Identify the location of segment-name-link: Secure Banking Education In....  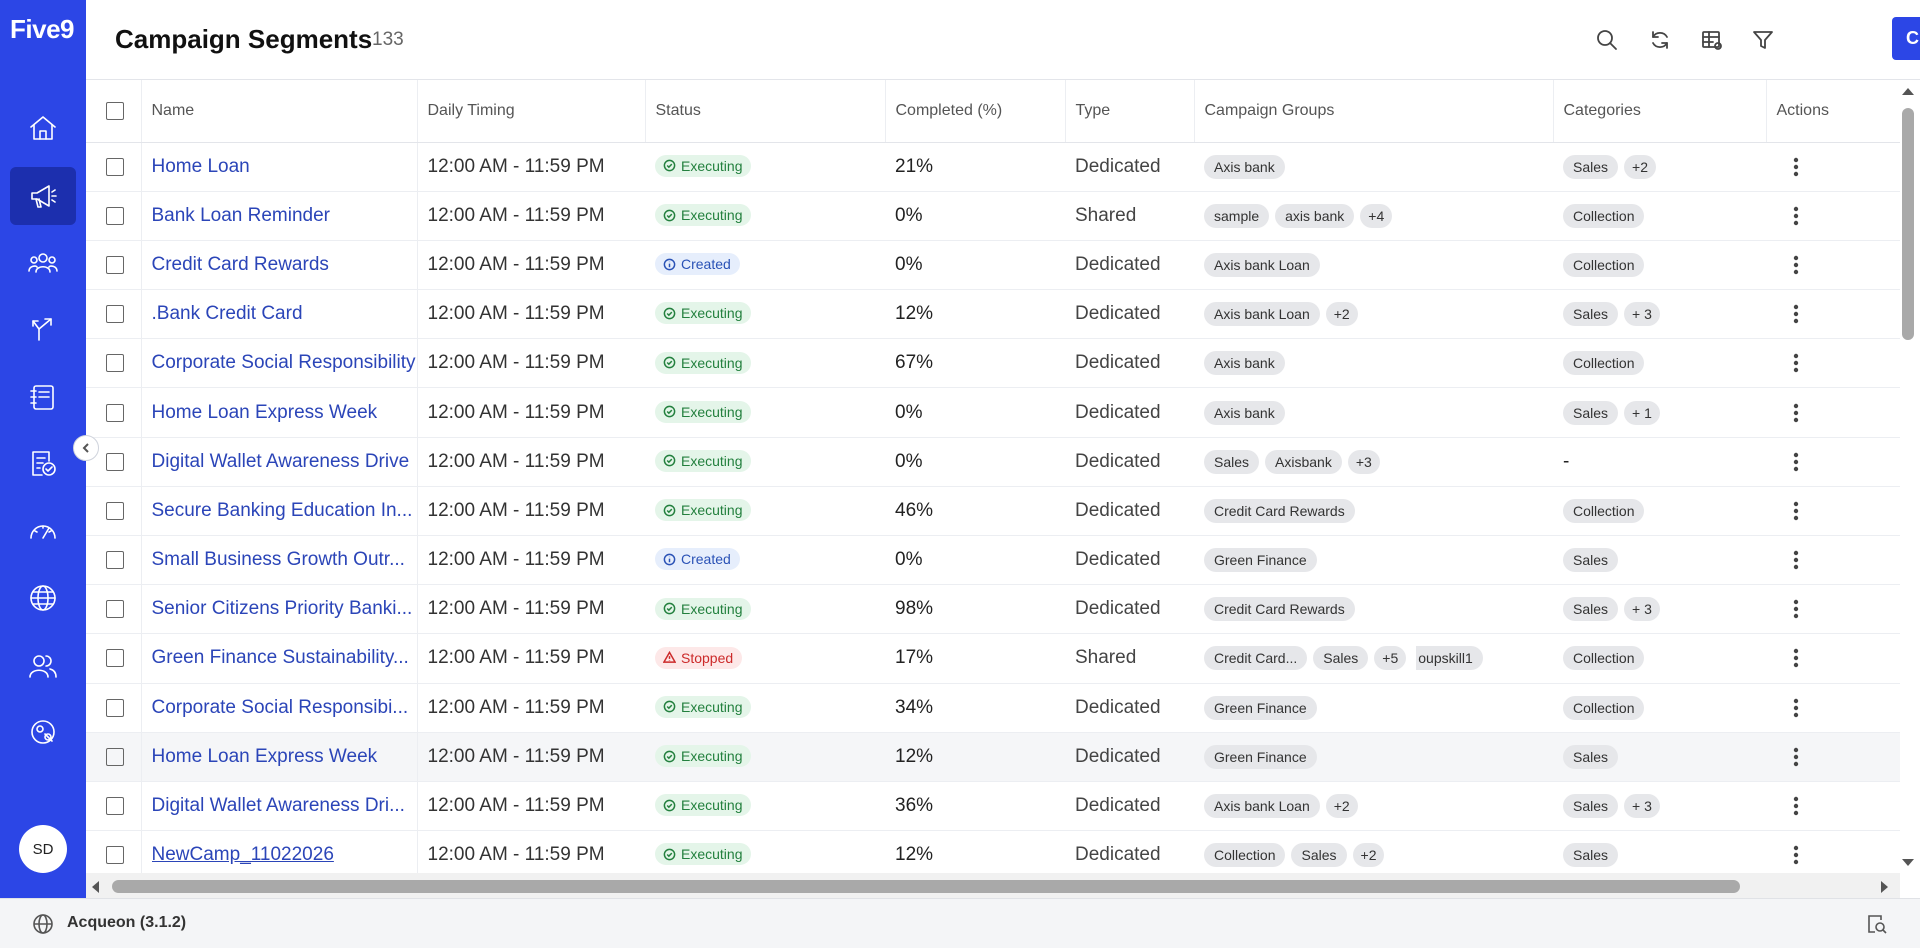
(284, 511).